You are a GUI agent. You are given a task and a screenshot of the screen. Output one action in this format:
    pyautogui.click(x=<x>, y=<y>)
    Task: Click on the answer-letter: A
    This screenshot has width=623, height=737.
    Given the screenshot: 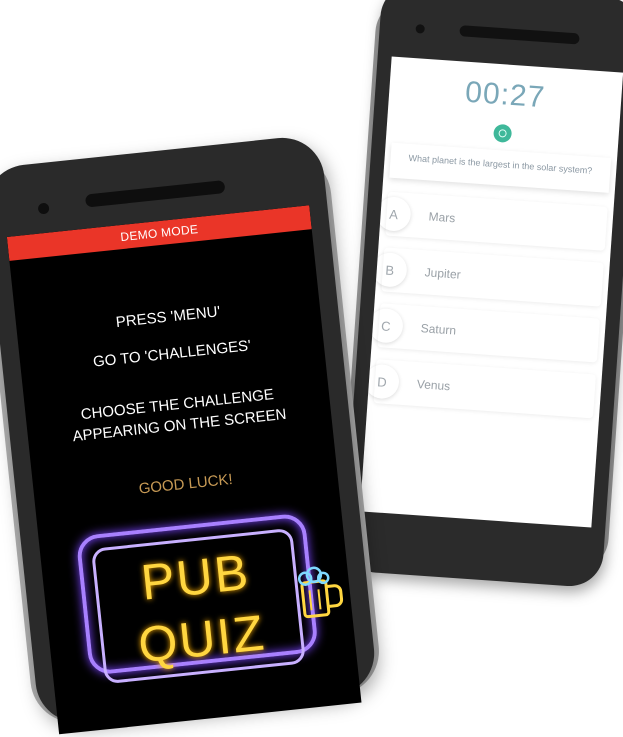 What is the action you would take?
    pyautogui.click(x=394, y=214)
    